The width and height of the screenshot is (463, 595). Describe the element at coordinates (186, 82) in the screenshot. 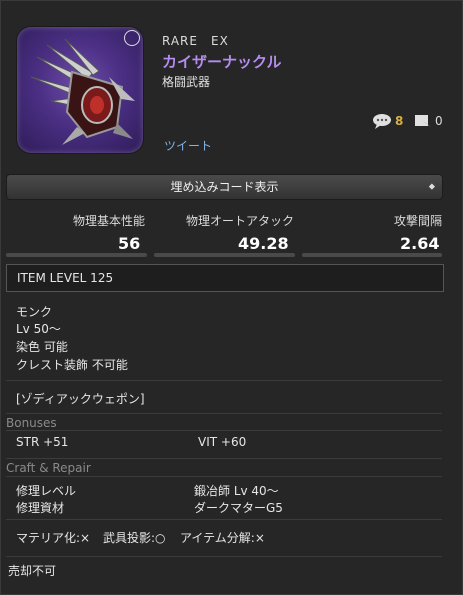

I see `item-category: 格闘武器` at that location.